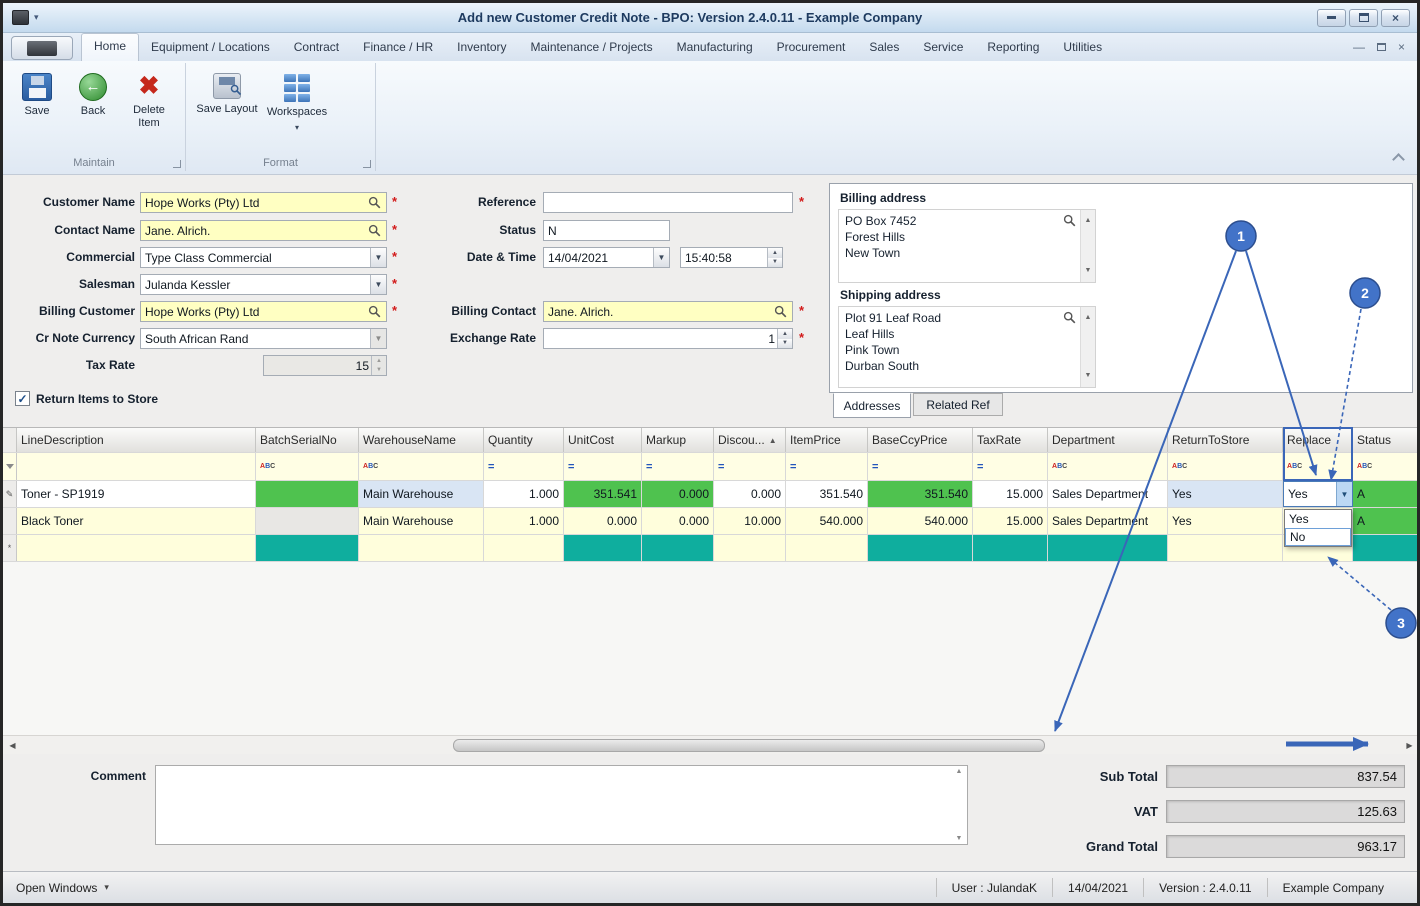  I want to click on reference-input, so click(668, 202).